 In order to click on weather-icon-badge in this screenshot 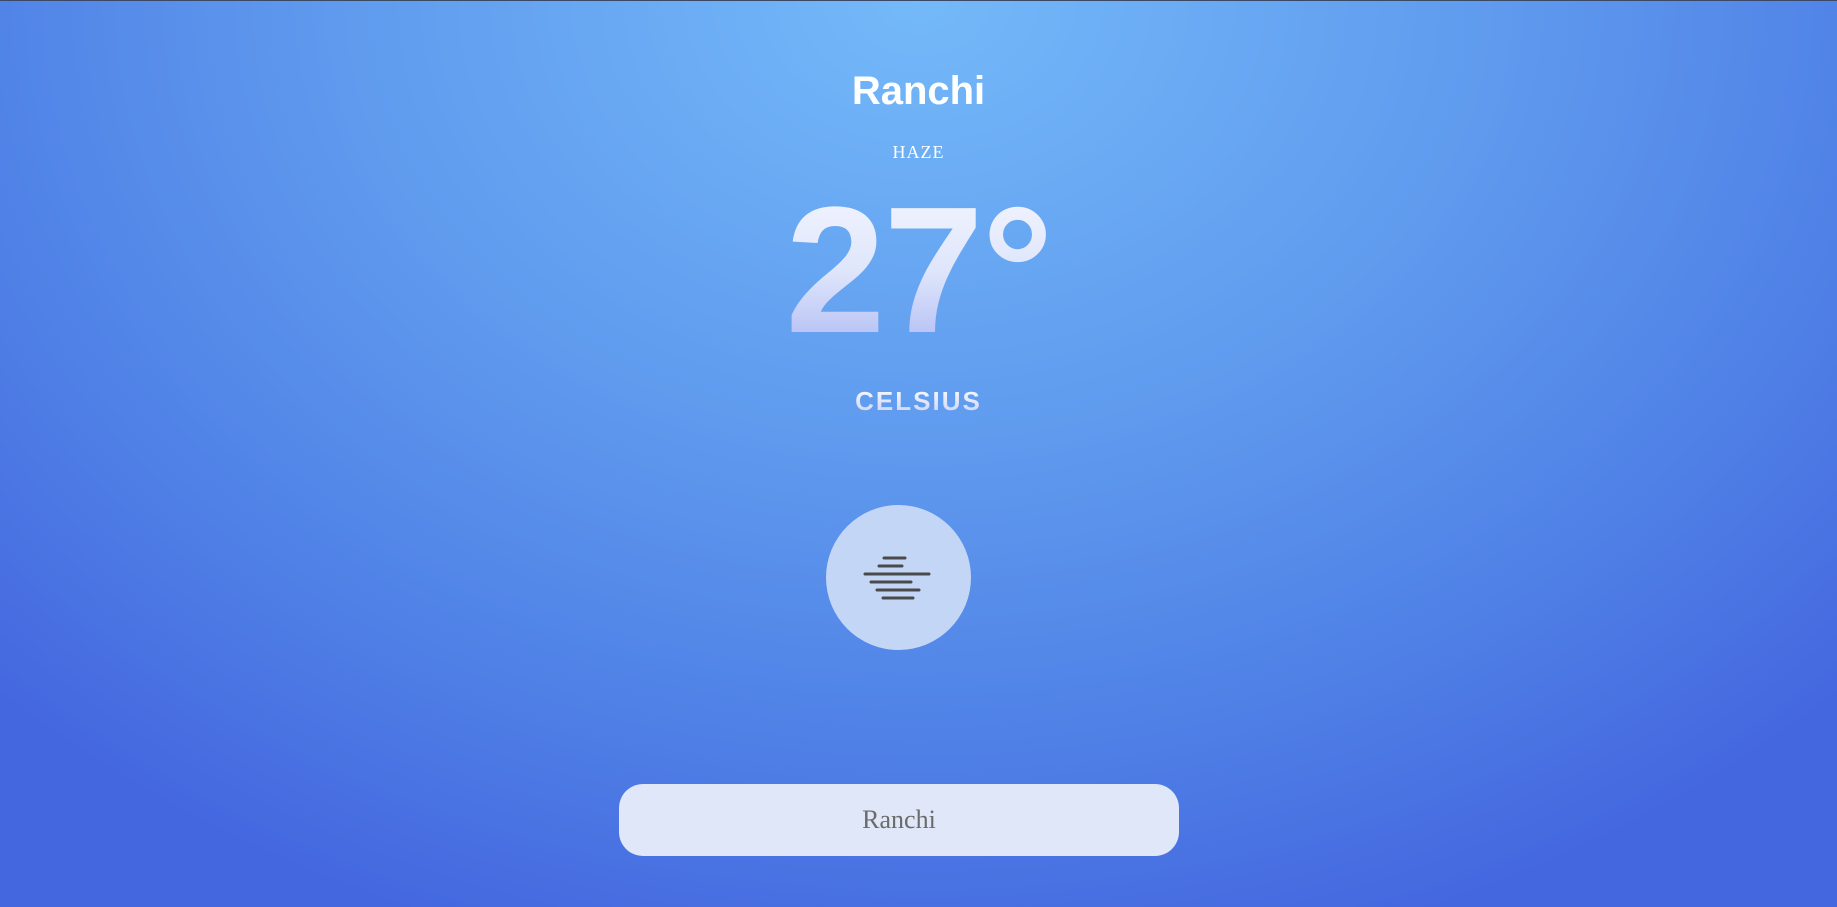, I will do `click(898, 577)`.